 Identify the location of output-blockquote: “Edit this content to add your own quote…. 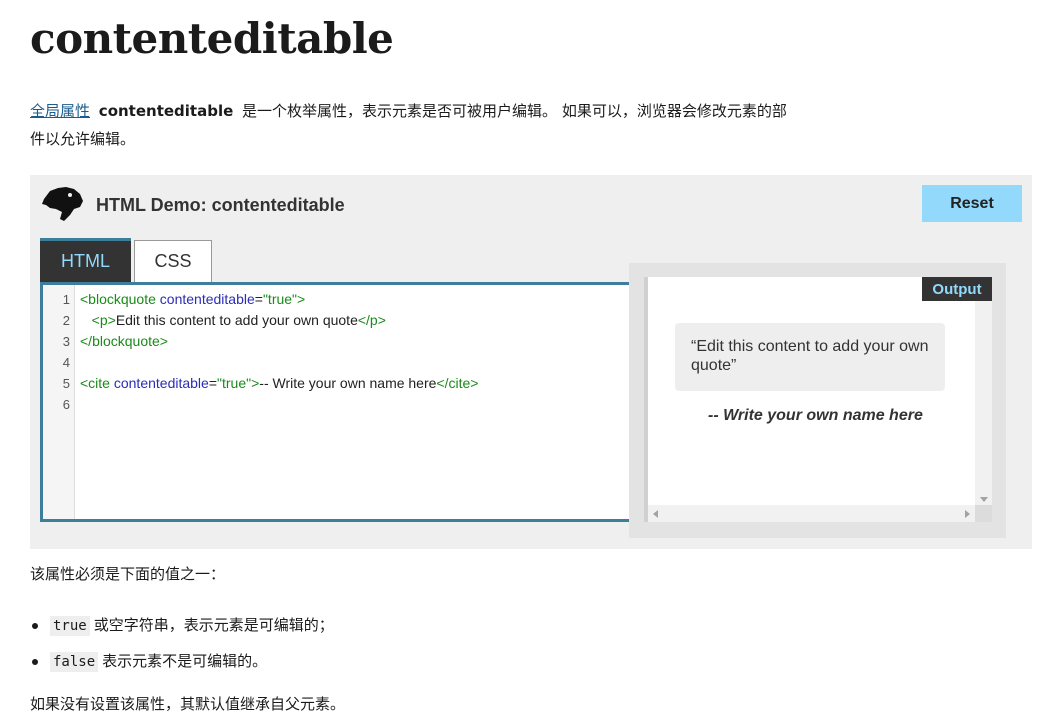
(810, 357).